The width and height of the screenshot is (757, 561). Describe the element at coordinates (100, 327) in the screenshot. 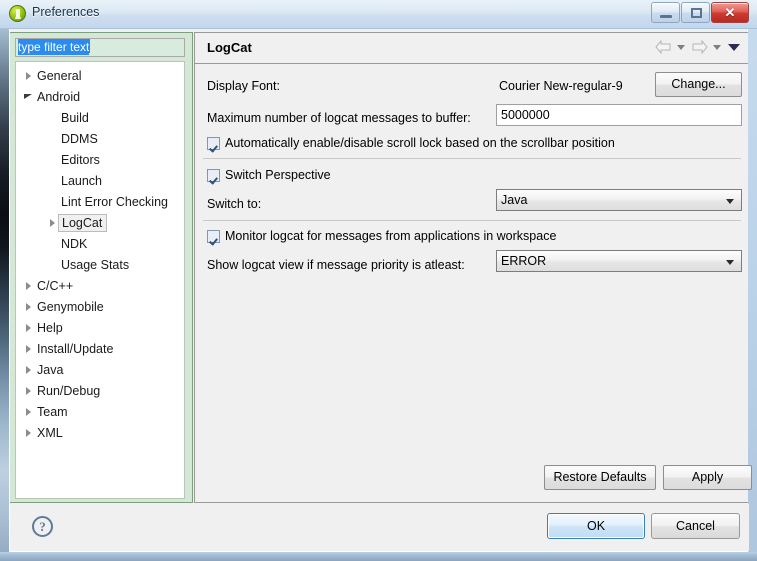

I see `tree-item-help: Help` at that location.